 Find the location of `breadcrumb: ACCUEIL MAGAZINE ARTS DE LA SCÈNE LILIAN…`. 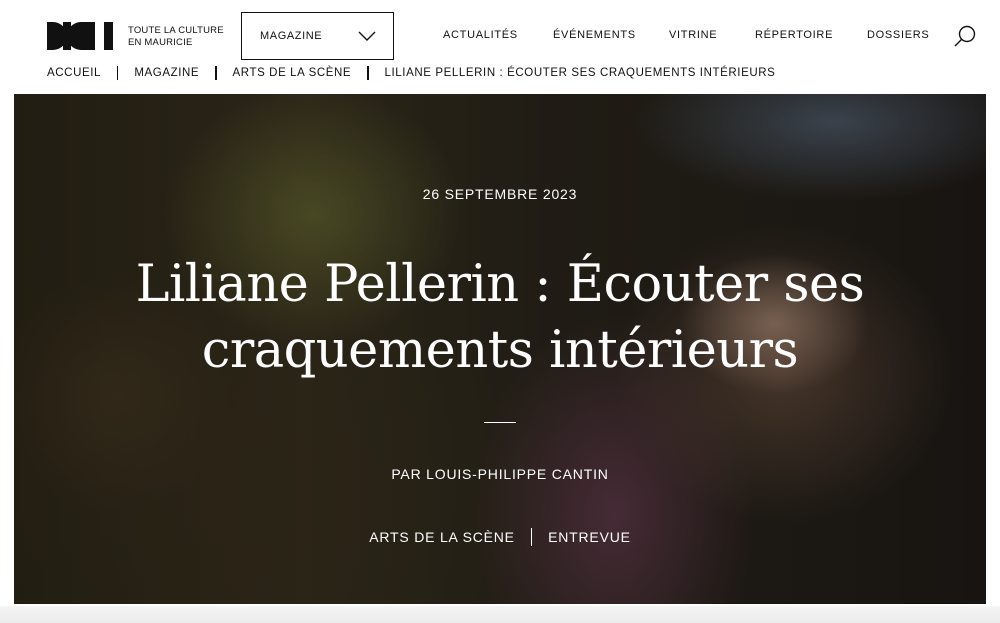

breadcrumb: ACCUEIL MAGAZINE ARTS DE LA SCÈNE LILIAN… is located at coordinates (411, 73).